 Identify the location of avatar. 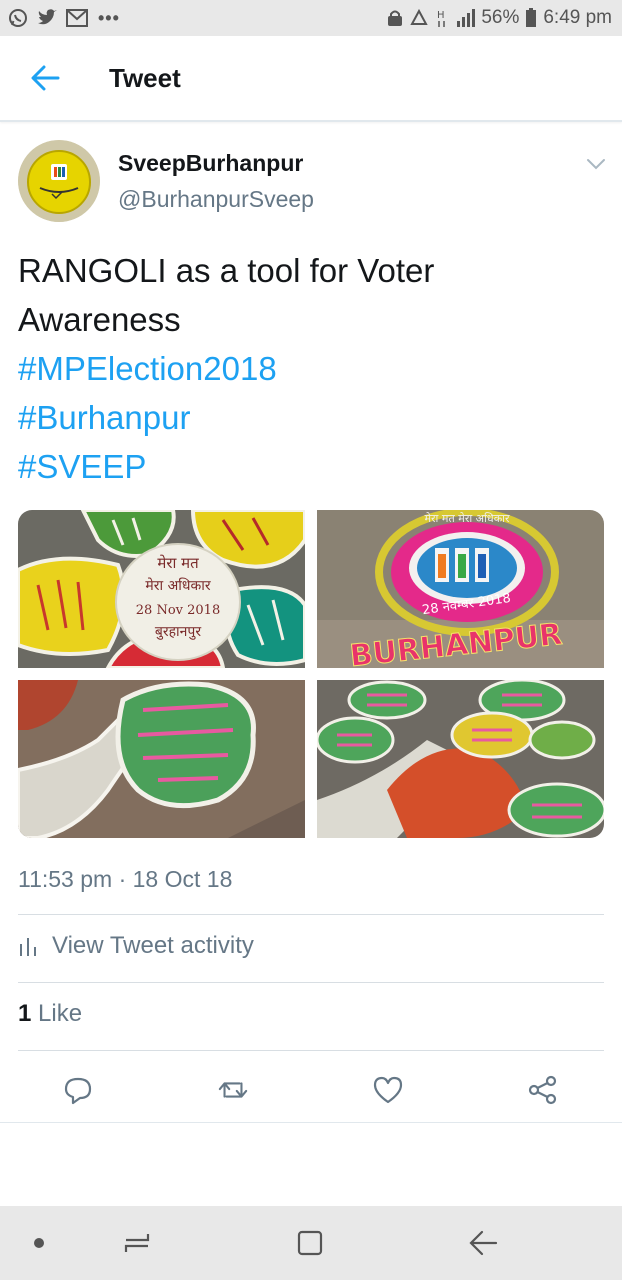
(59, 181).